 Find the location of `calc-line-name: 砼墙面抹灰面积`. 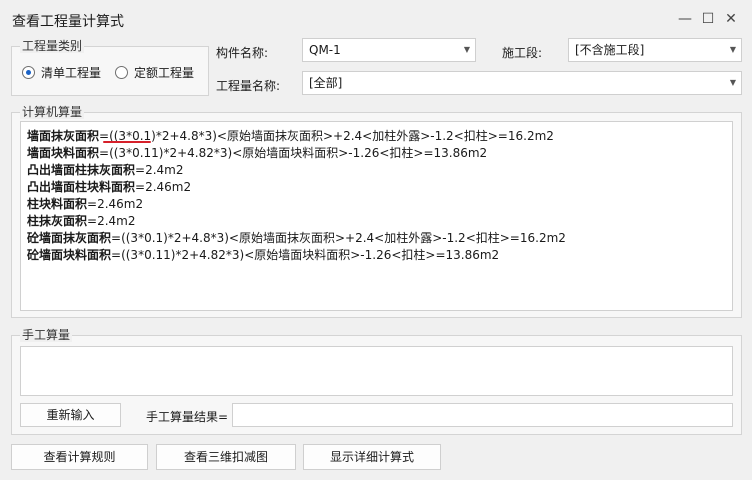

calc-line-name: 砼墙面抹灰面积 is located at coordinates (69, 238).